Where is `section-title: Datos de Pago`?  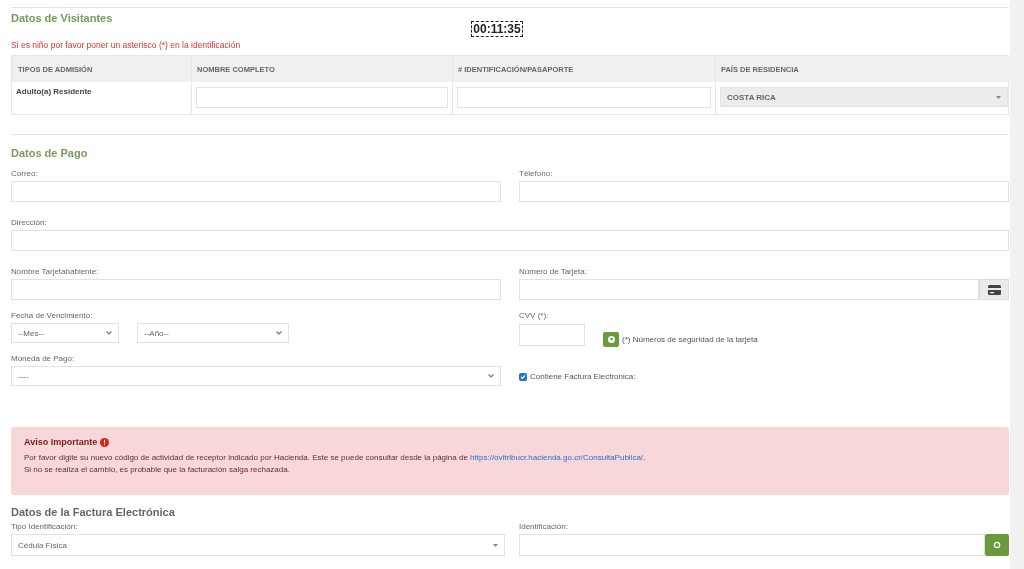
section-title: Datos de Pago is located at coordinates (50, 154).